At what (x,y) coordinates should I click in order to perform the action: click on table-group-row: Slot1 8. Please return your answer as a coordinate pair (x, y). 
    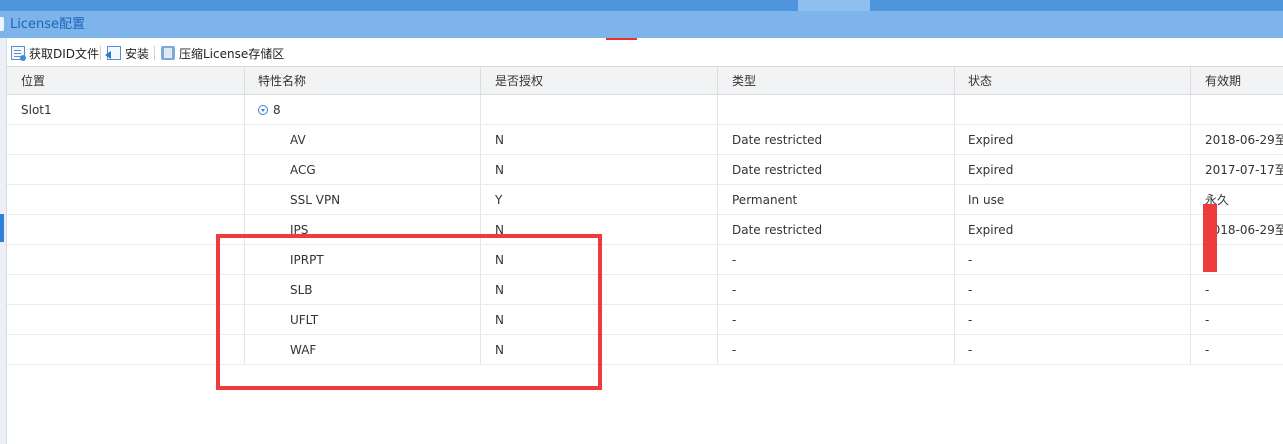
    Looking at the image, I should click on (645, 110).